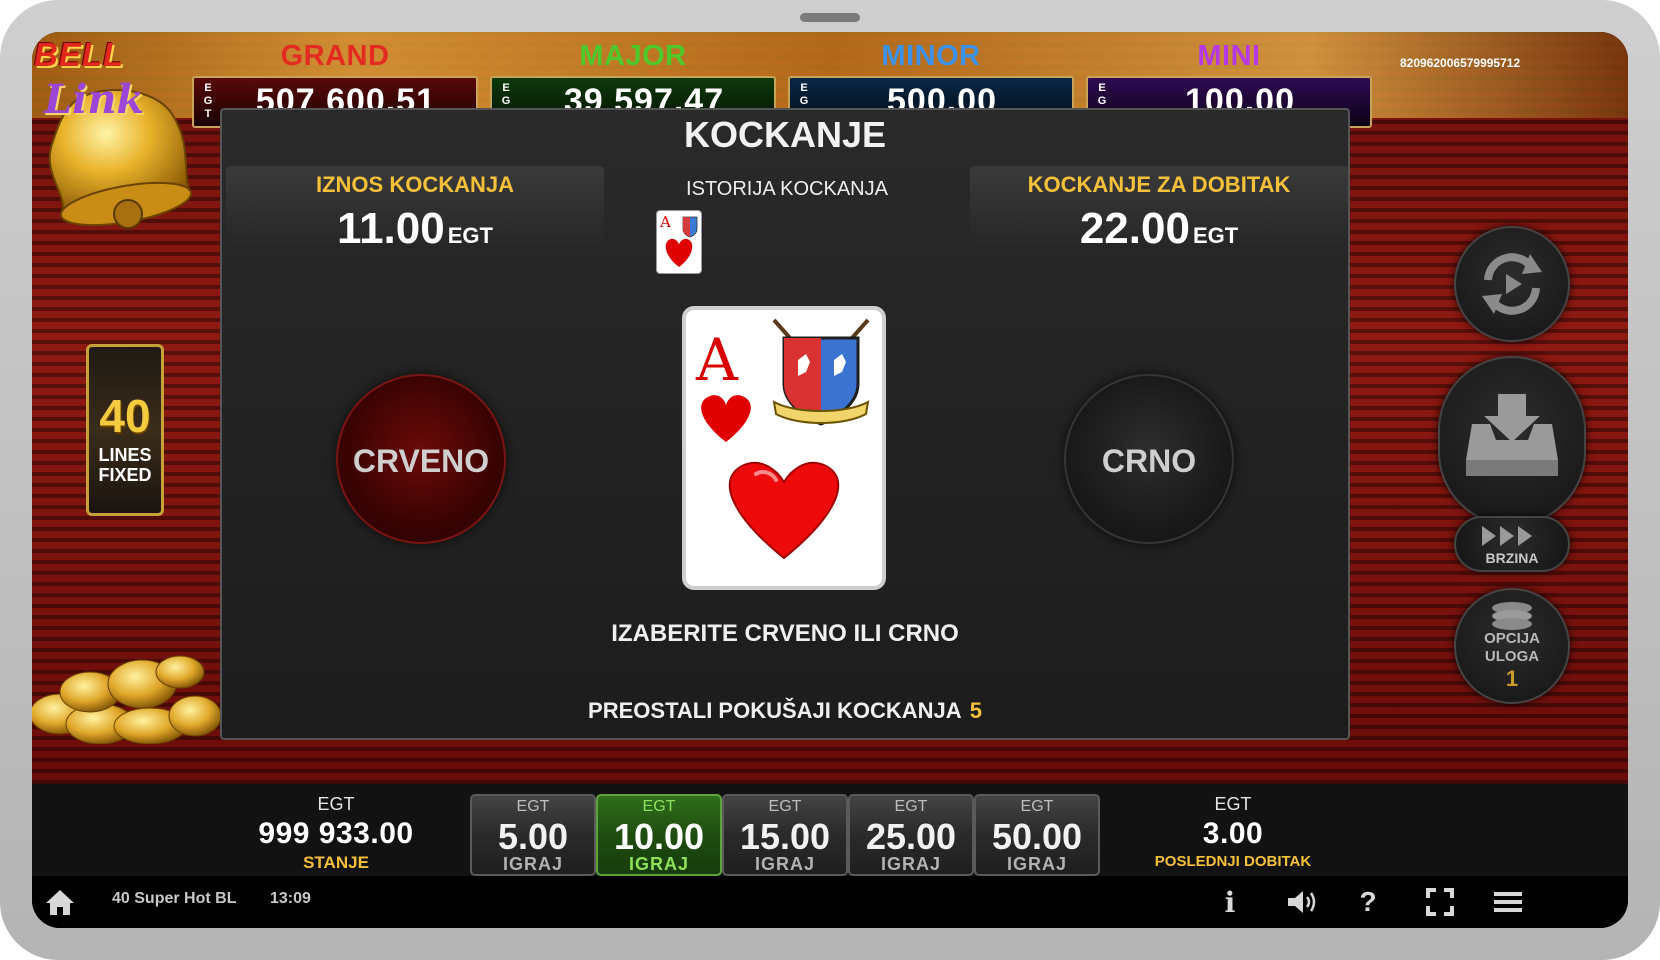  Describe the element at coordinates (1302, 902) in the screenshot. I see `sound-icon` at that location.